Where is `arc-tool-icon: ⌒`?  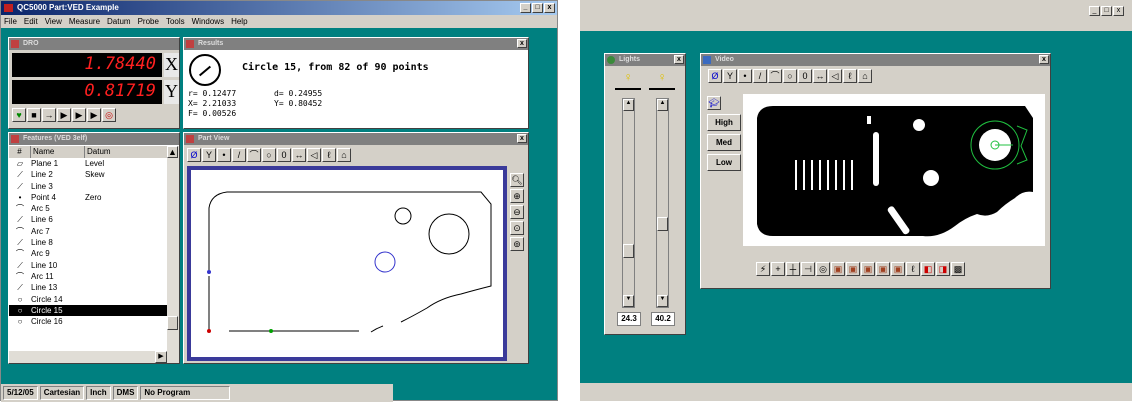
arc-tool-icon: ⌒ is located at coordinates (254, 155).